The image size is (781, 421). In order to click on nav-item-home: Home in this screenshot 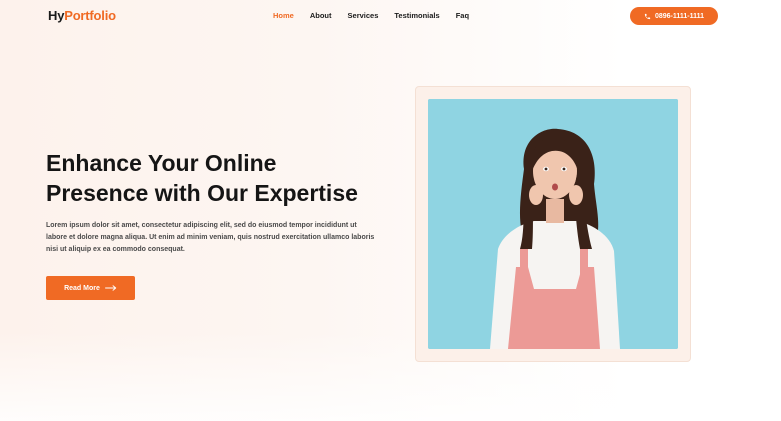, I will do `click(283, 15)`.